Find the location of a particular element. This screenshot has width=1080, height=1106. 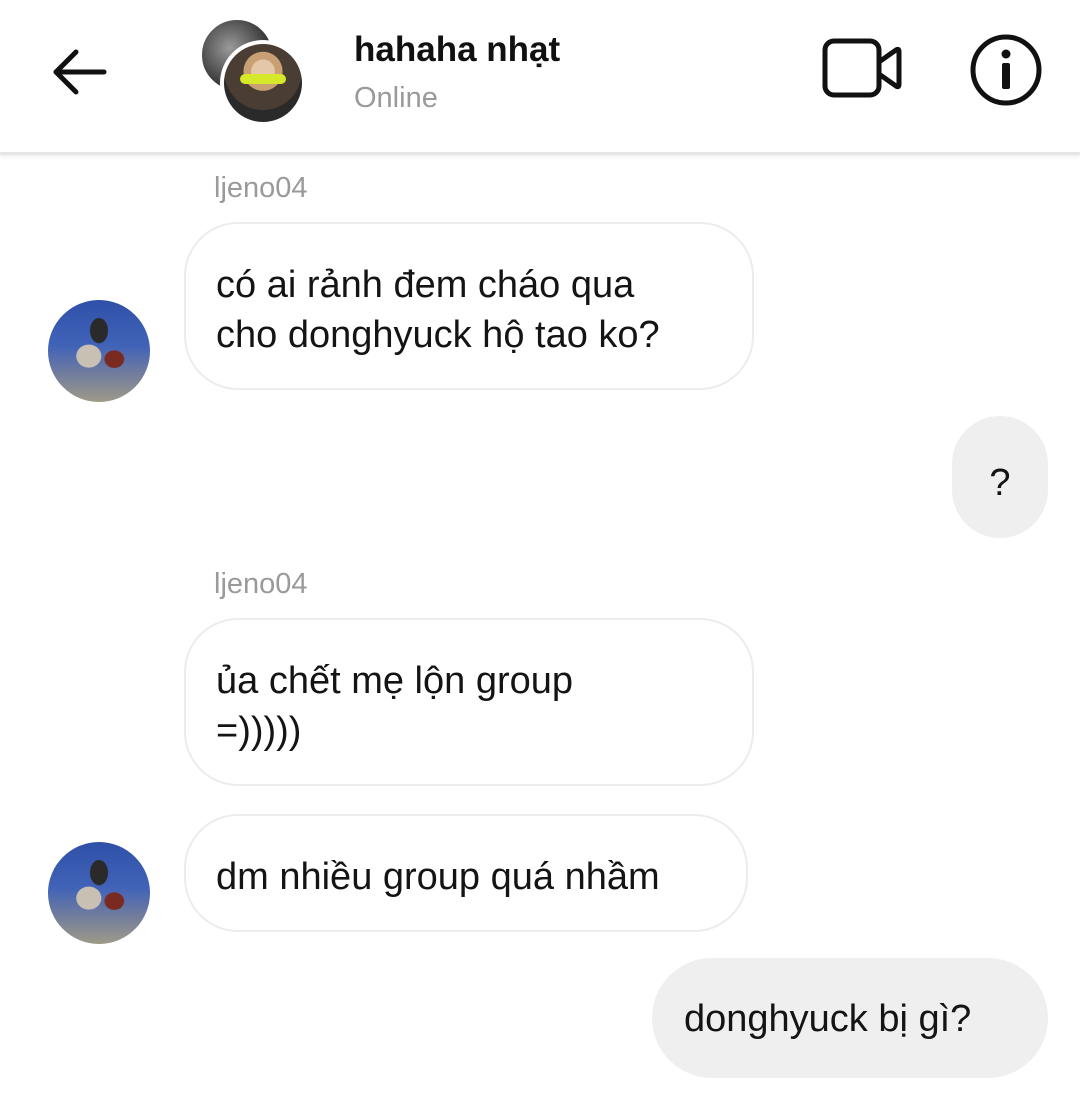

group-avatar is located at coordinates (253, 72).